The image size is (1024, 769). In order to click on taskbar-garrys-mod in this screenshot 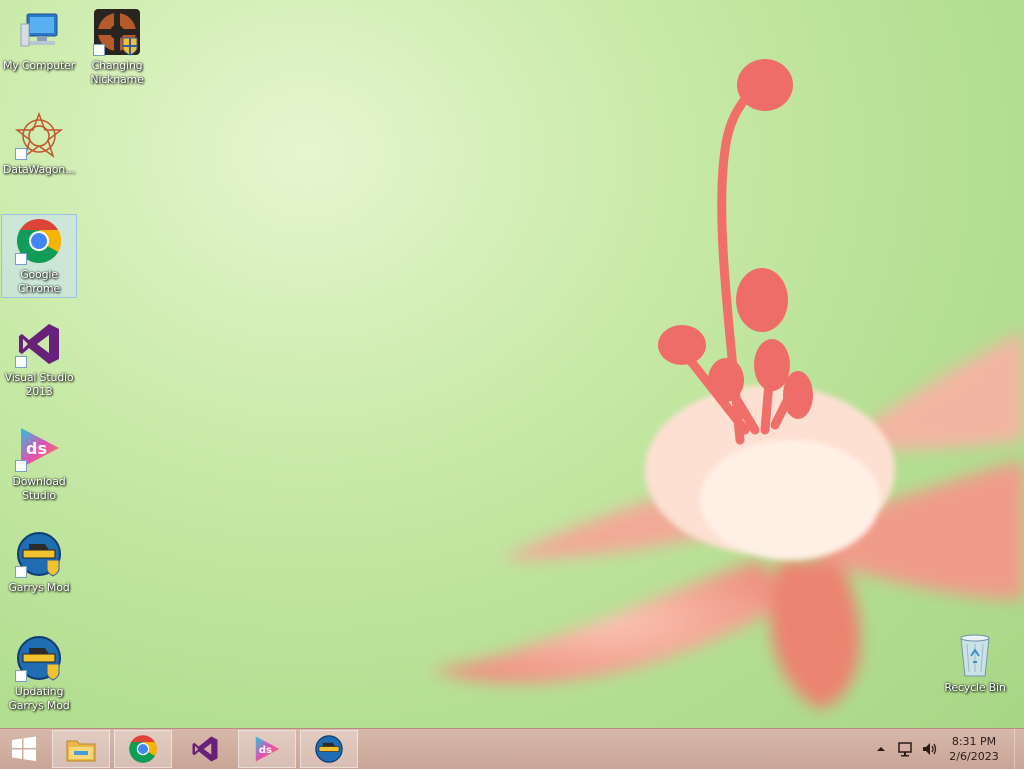, I will do `click(329, 749)`.